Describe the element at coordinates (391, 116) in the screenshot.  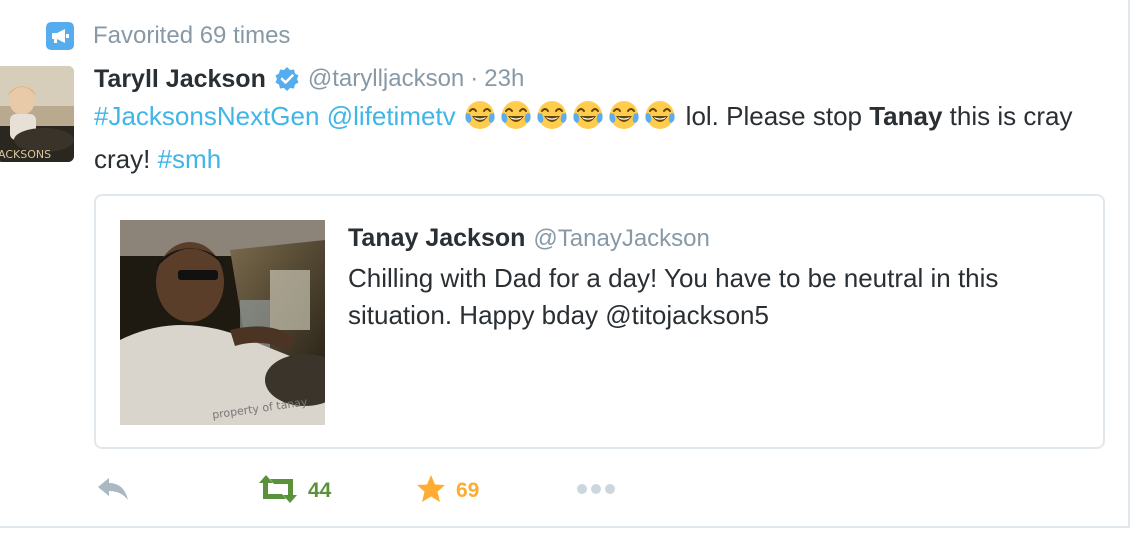
I see `mention-link: @lifetimetv` at that location.